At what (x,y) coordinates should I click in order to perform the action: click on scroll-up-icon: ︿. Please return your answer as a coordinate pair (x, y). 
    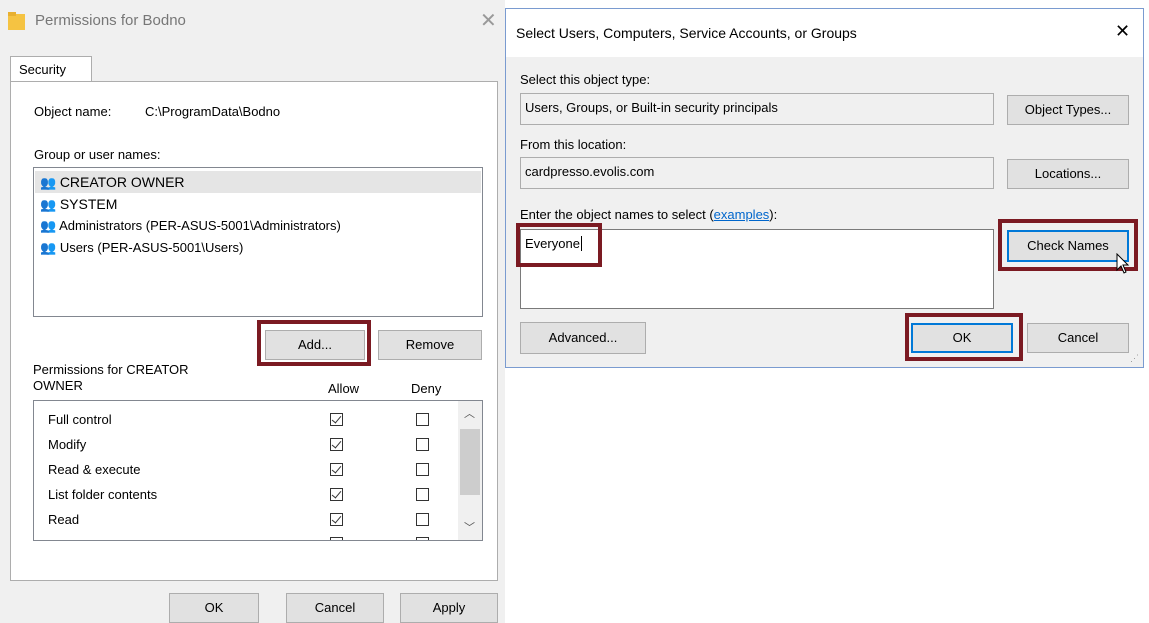
    Looking at the image, I should click on (469, 413).